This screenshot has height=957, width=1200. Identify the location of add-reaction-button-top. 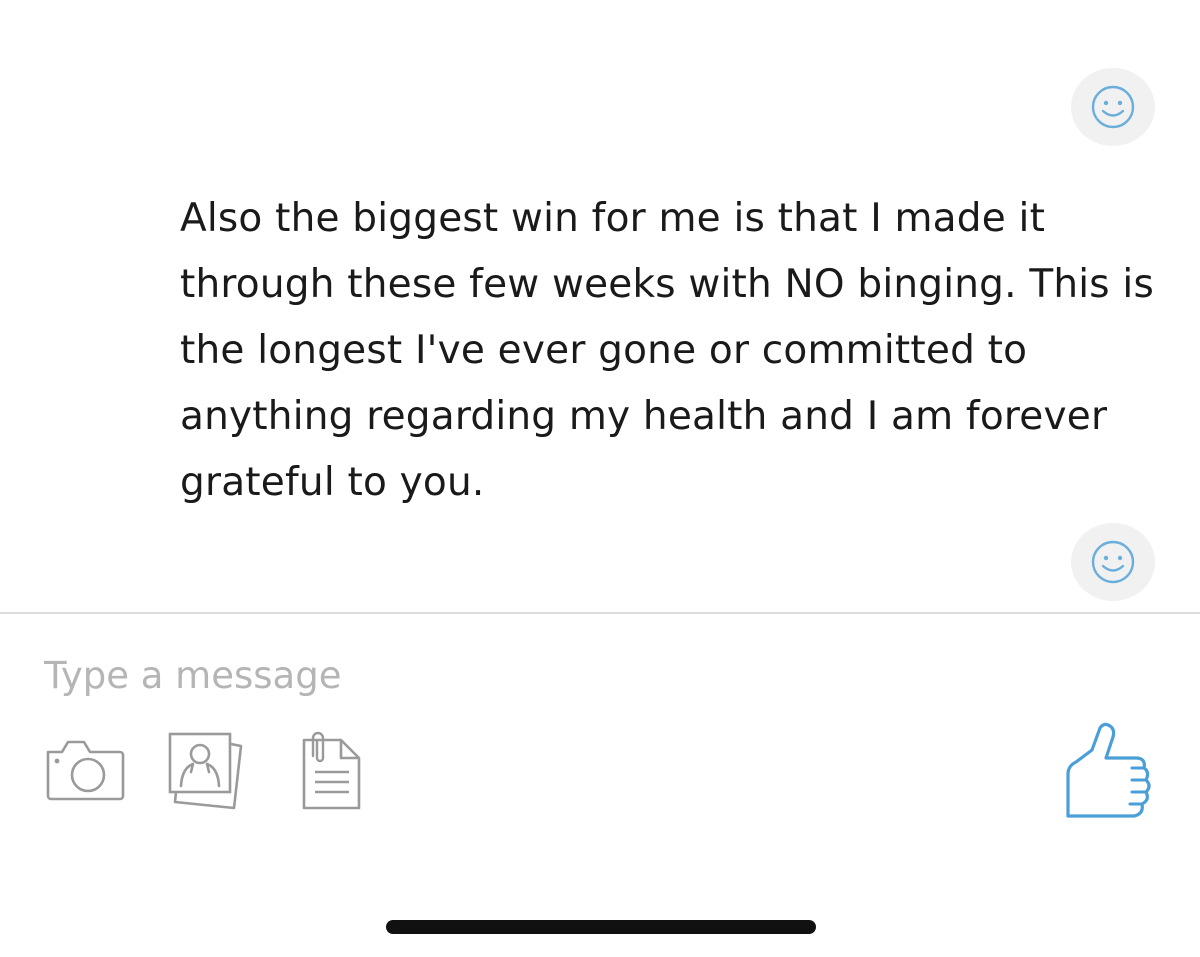
(1113, 107).